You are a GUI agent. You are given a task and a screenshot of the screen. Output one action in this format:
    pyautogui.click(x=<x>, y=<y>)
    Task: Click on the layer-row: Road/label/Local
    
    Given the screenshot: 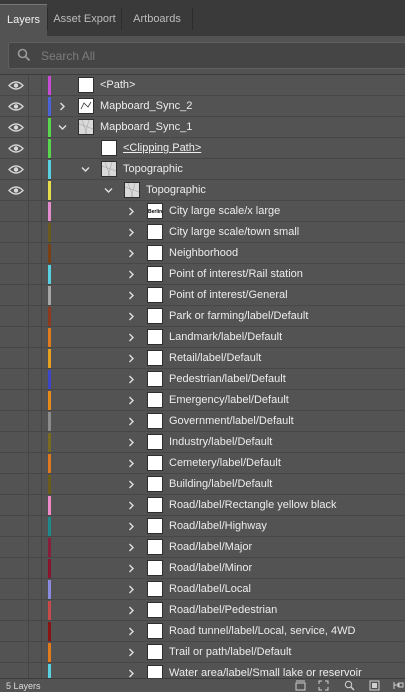 What is the action you would take?
    pyautogui.click(x=202, y=589)
    